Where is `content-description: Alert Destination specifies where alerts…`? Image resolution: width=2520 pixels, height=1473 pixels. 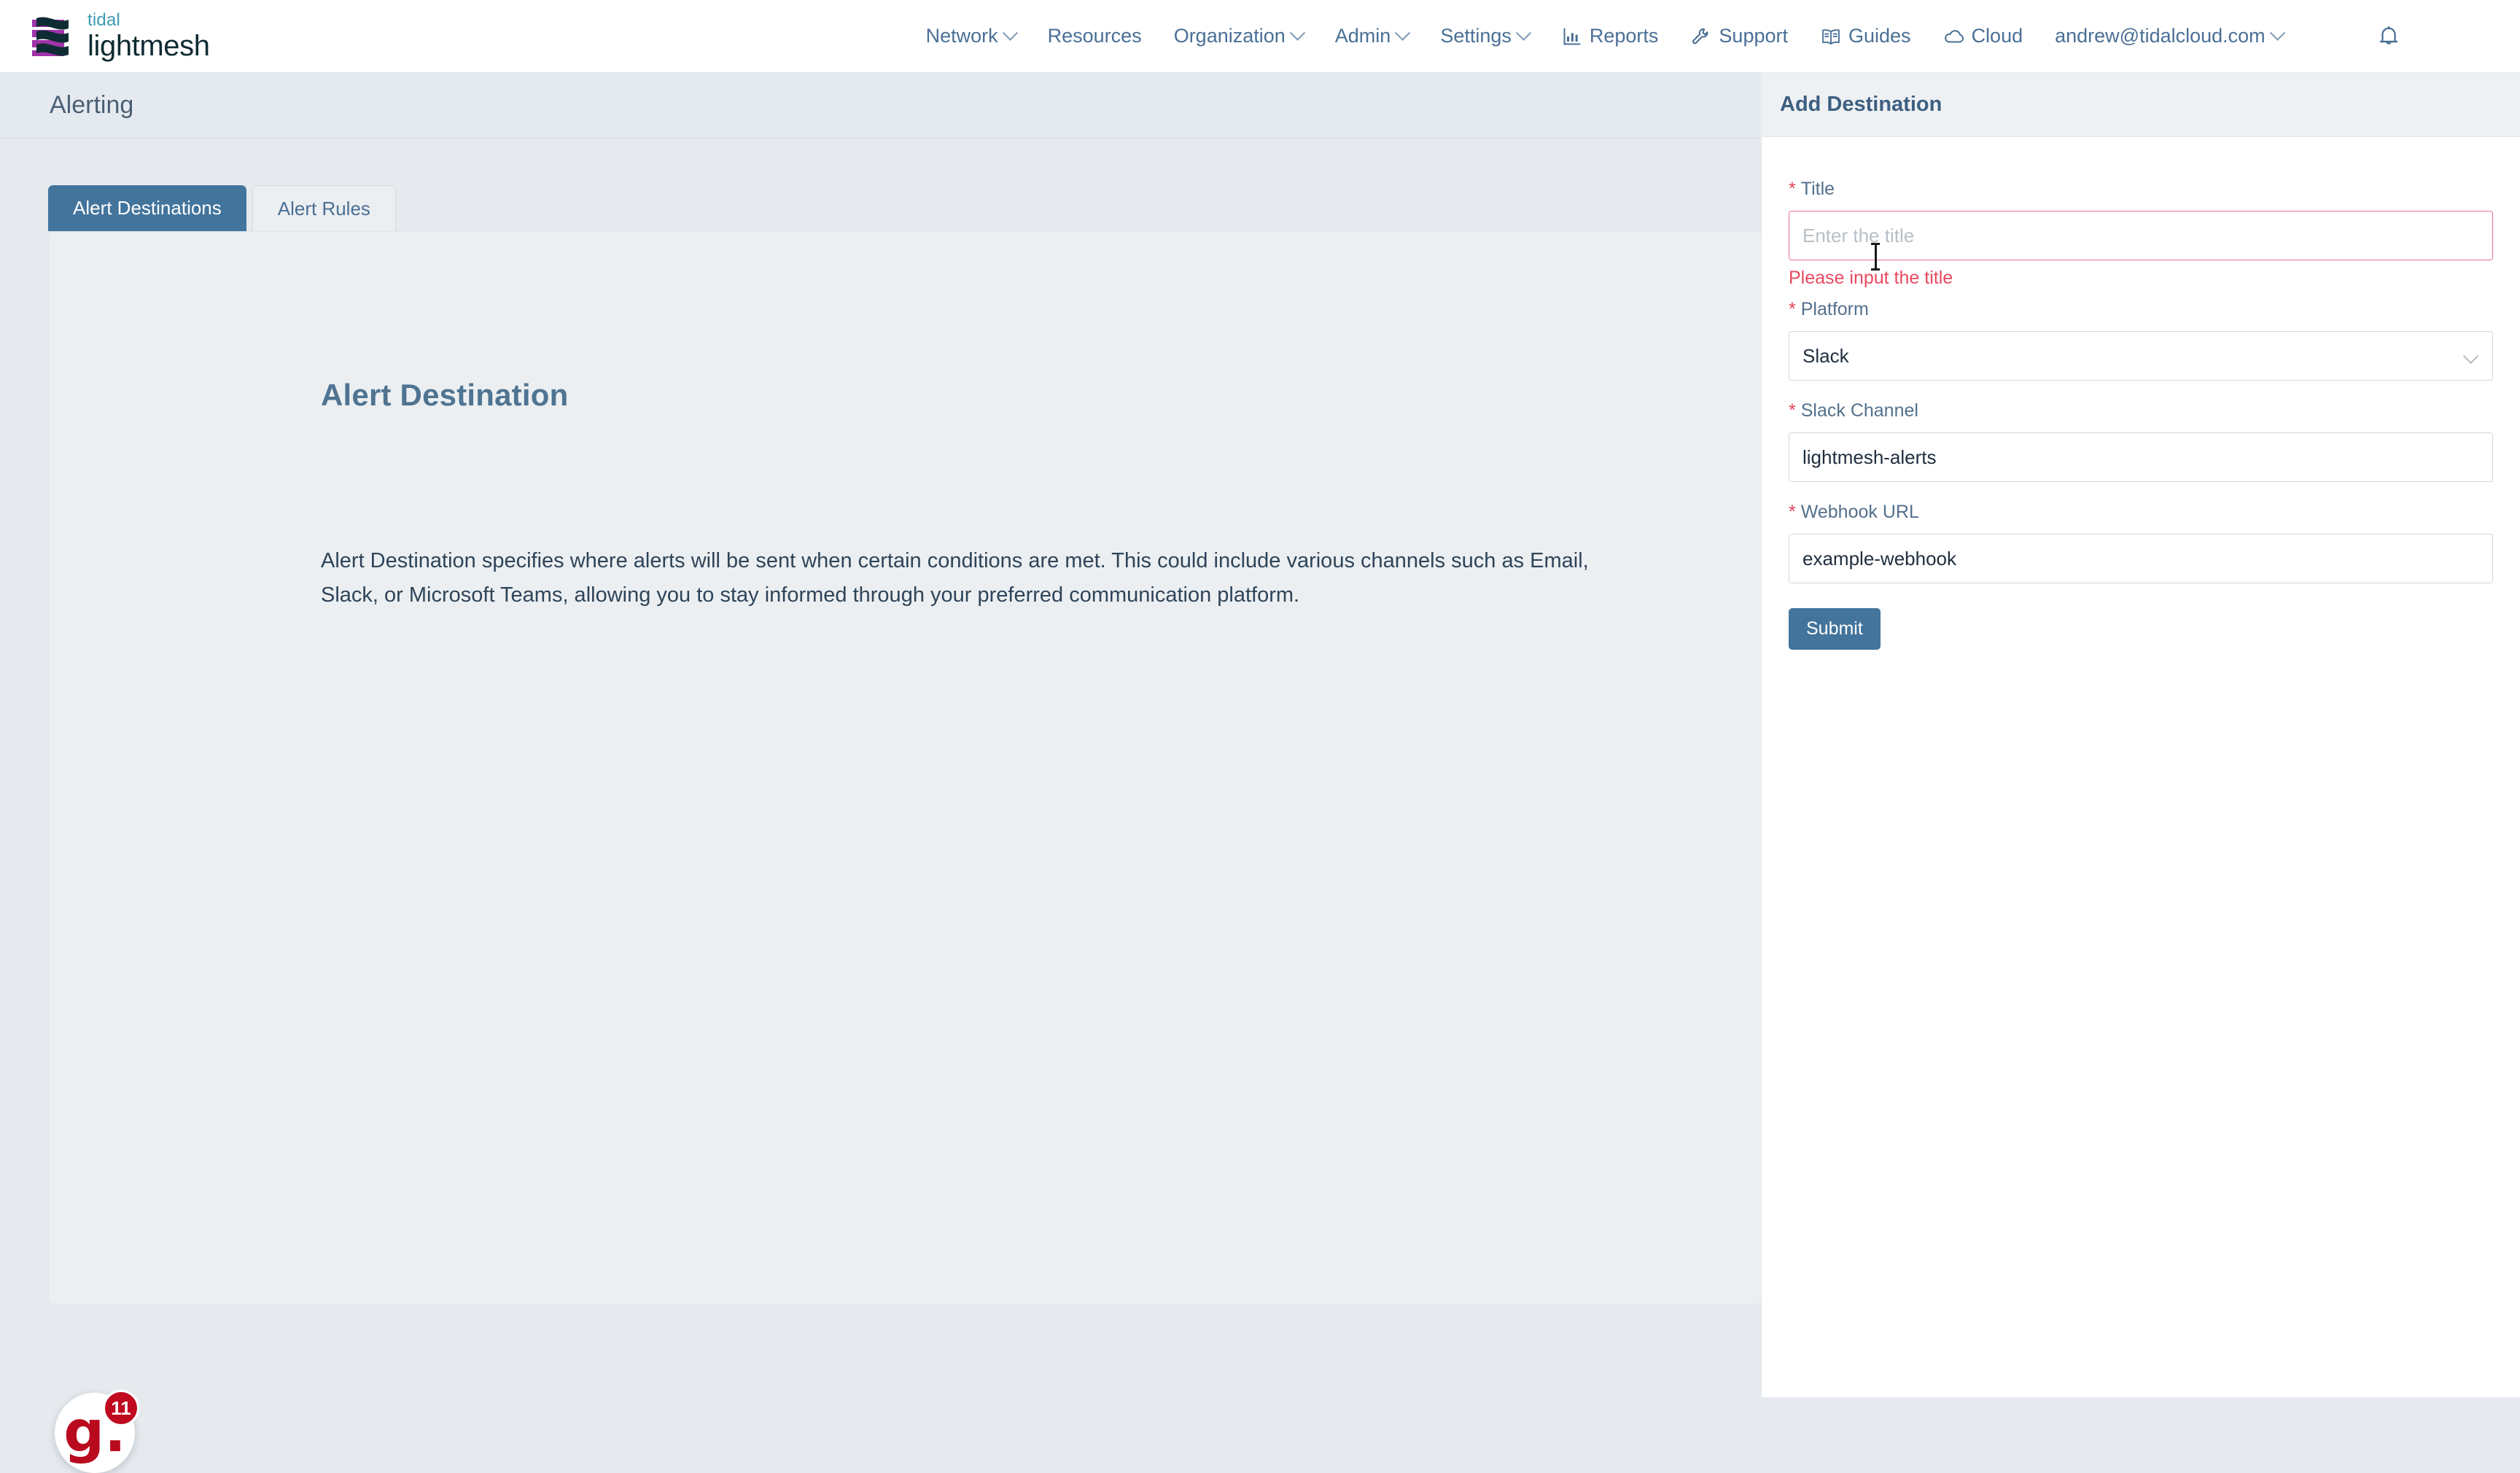 content-description: Alert Destination specifies where alerts… is located at coordinates (955, 578).